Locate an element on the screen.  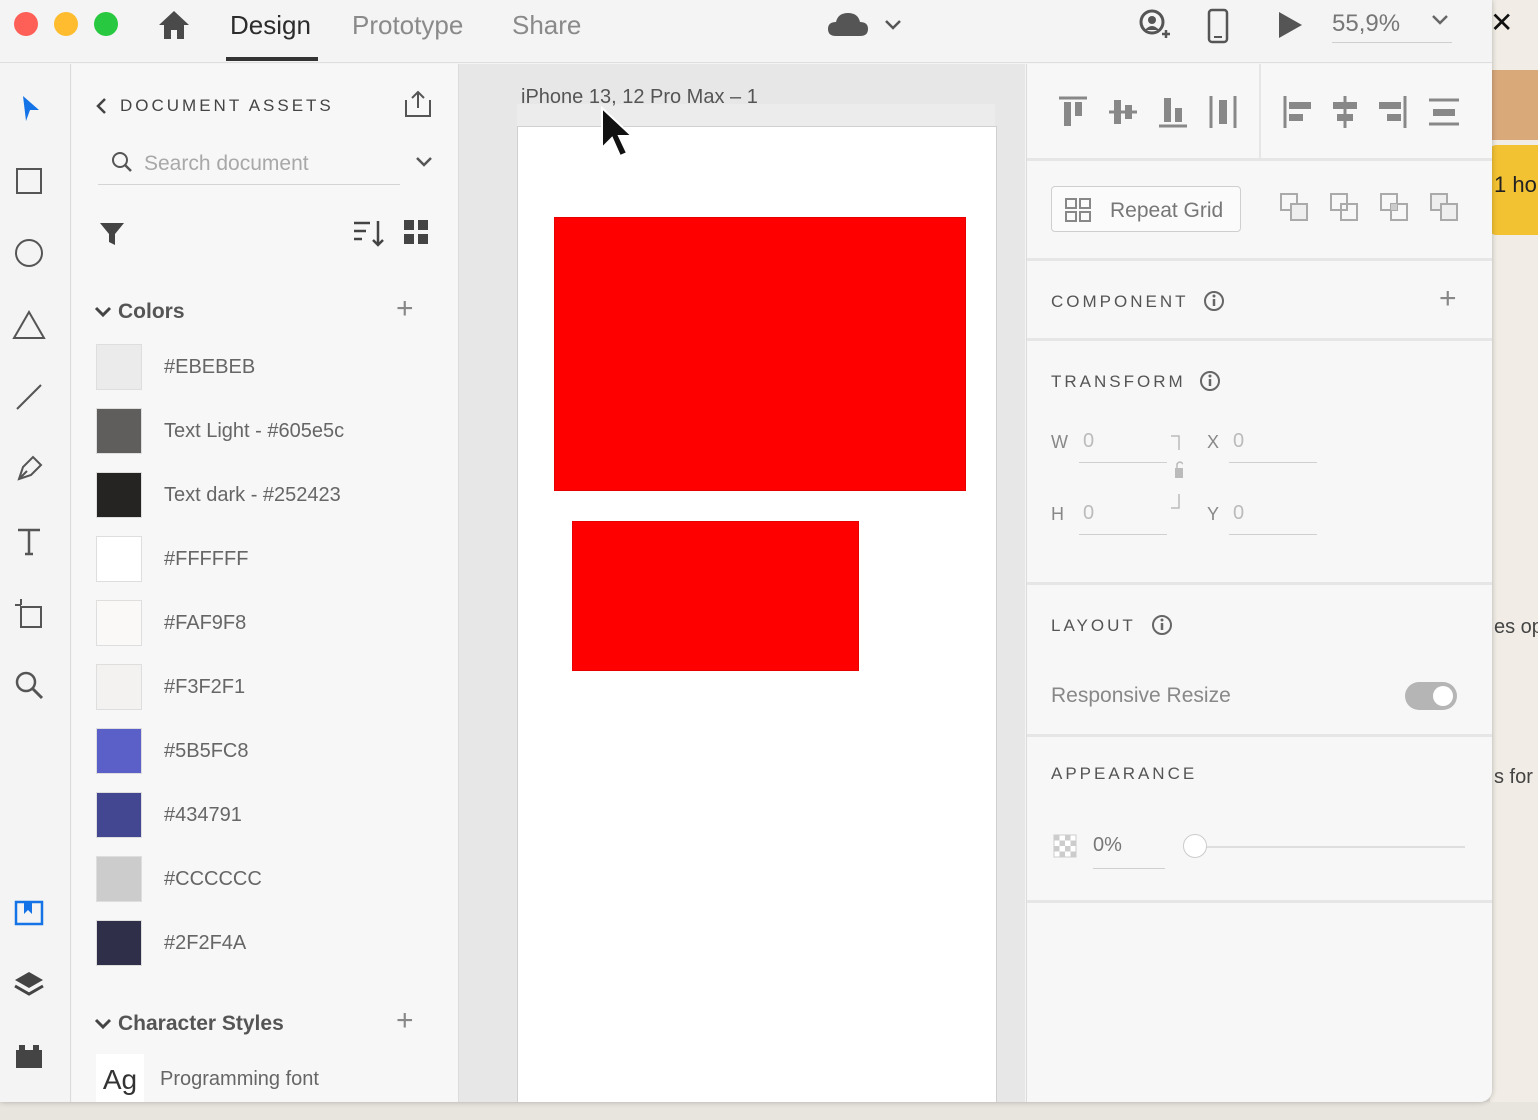
opacity-icon is located at coordinates (1065, 846).